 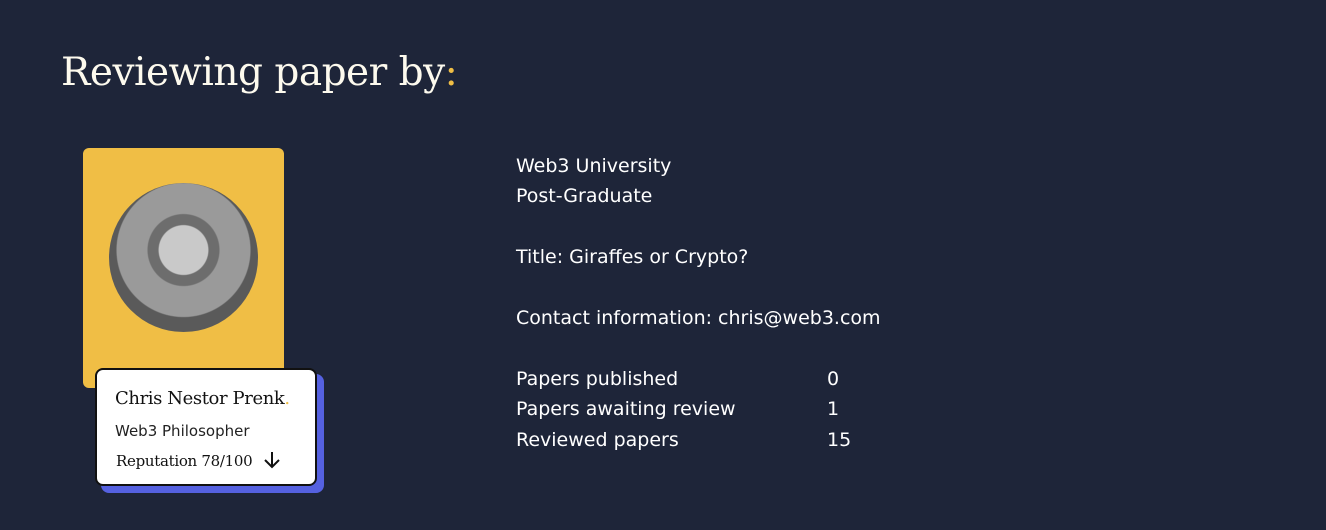 What do you see at coordinates (833, 379) in the screenshot?
I see `stat-value-published: 0` at bounding box center [833, 379].